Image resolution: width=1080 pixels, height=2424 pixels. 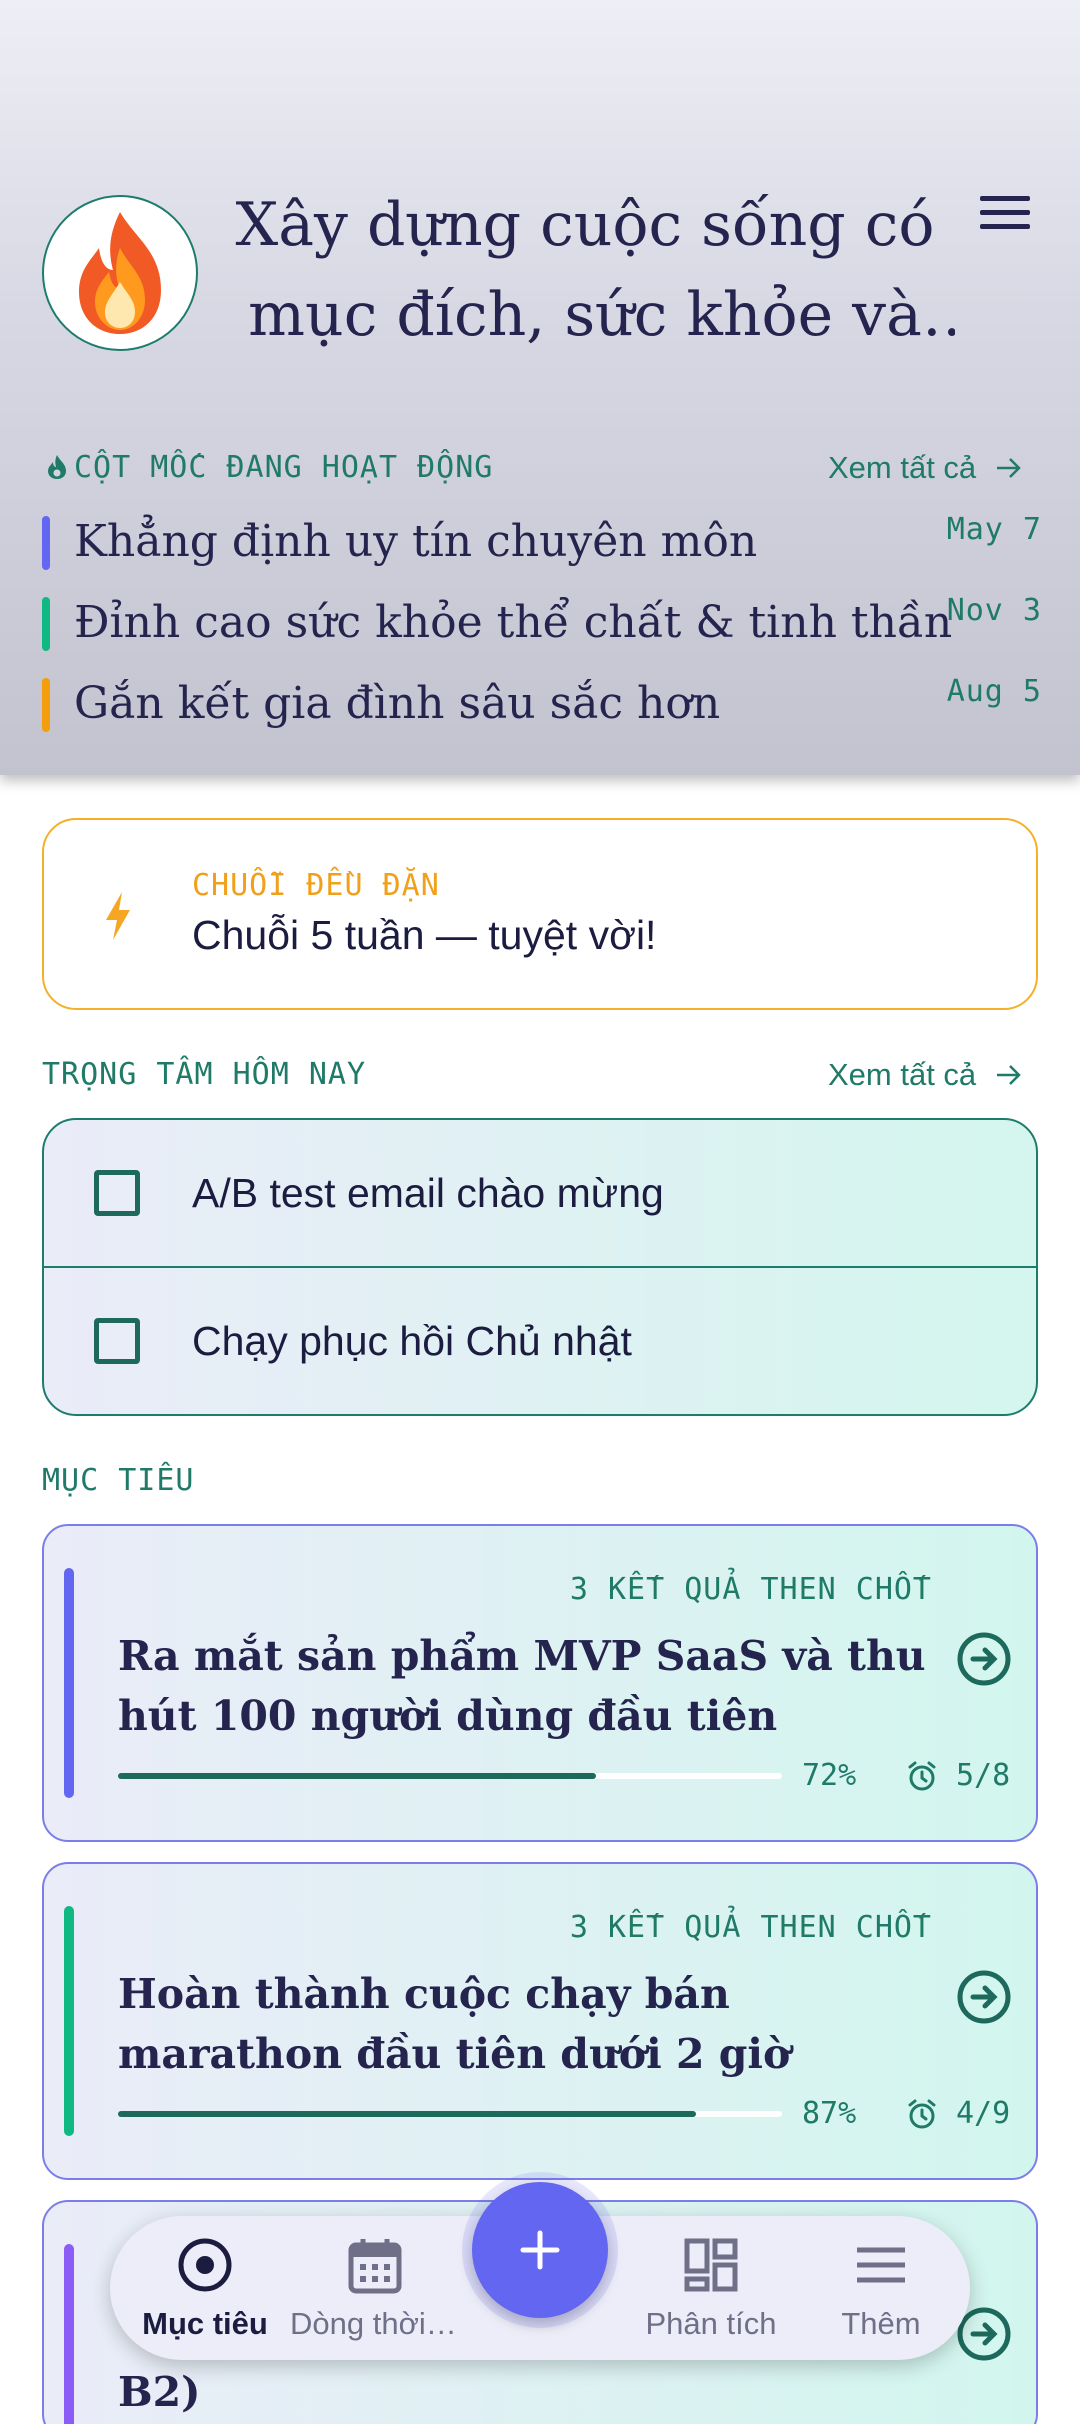 I want to click on milestone-item: Khẳng định uy tín chuyên môn May 7, so click(x=542, y=542).